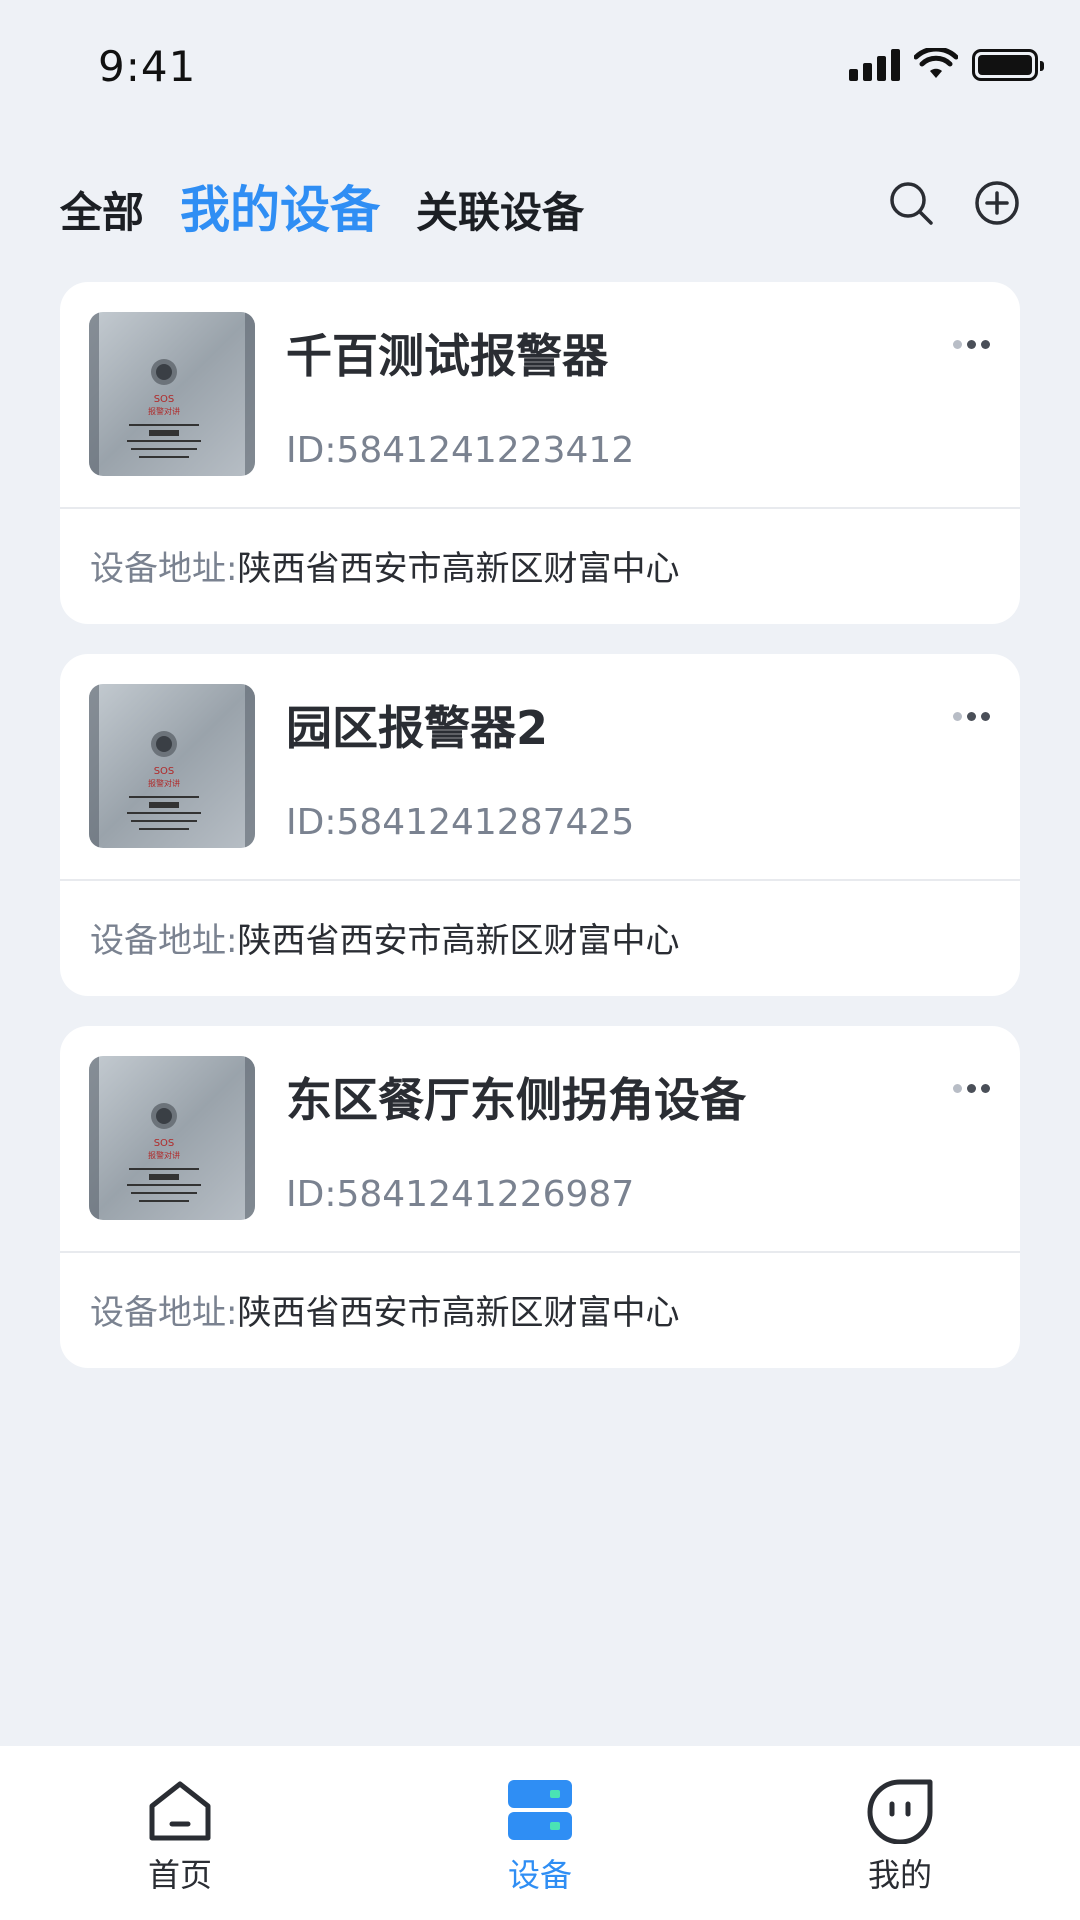  I want to click on nav-profile: 我的, so click(900, 1833).